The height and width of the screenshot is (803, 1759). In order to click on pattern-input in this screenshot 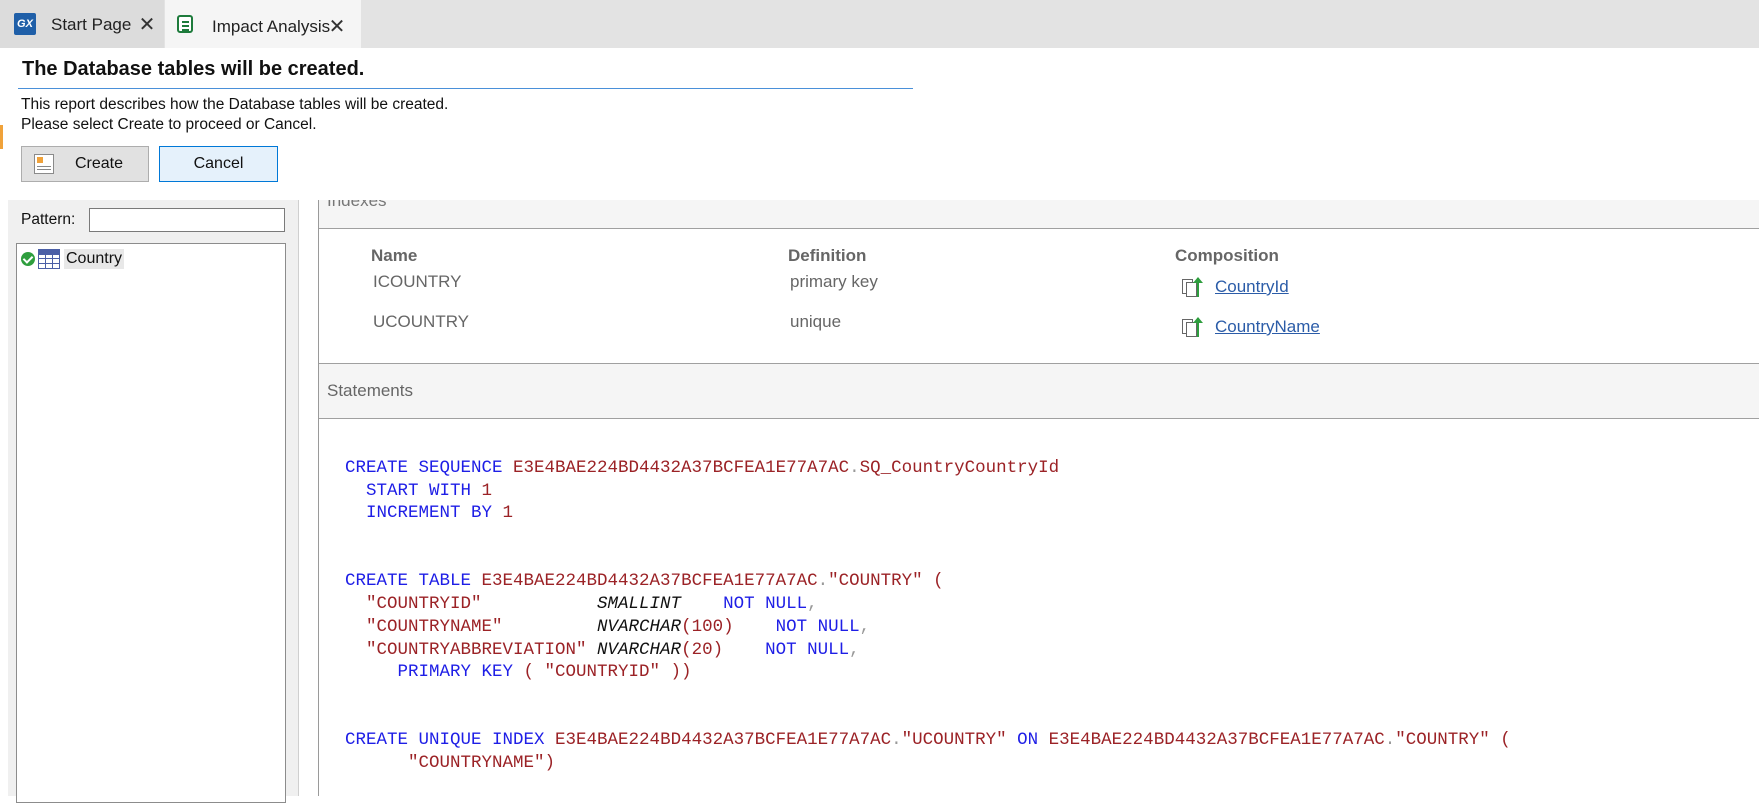, I will do `click(187, 220)`.